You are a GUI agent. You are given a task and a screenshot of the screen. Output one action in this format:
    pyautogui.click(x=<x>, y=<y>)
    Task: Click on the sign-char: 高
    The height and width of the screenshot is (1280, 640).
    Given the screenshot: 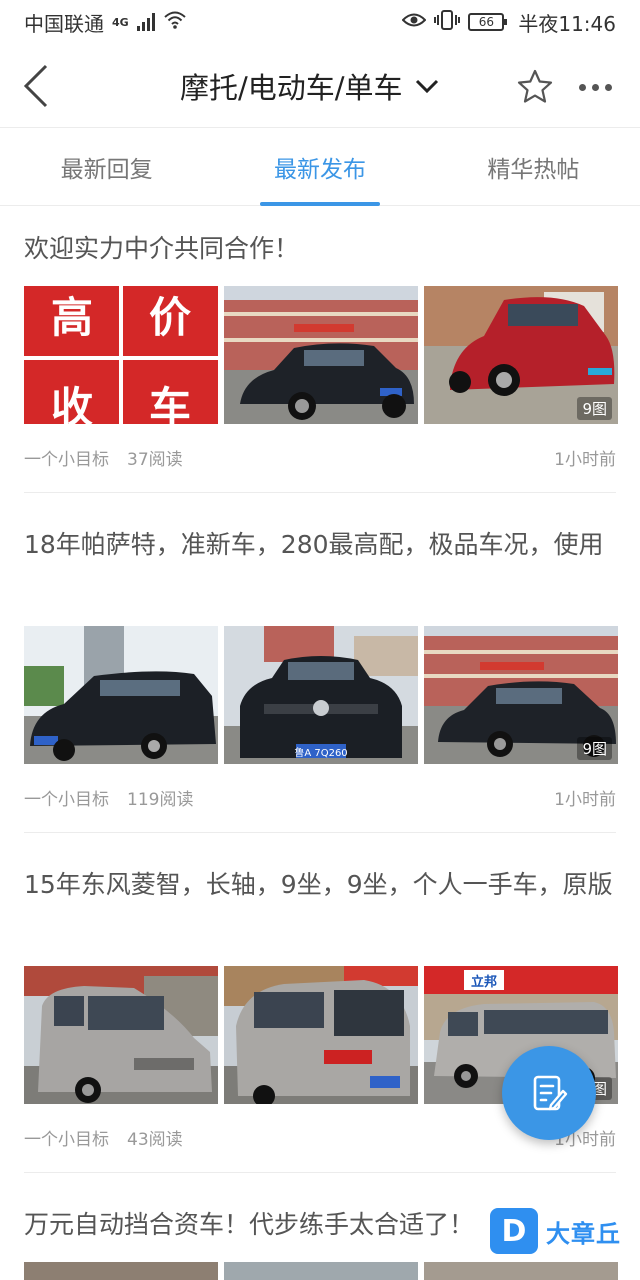 What is the action you would take?
    pyautogui.click(x=72, y=317)
    